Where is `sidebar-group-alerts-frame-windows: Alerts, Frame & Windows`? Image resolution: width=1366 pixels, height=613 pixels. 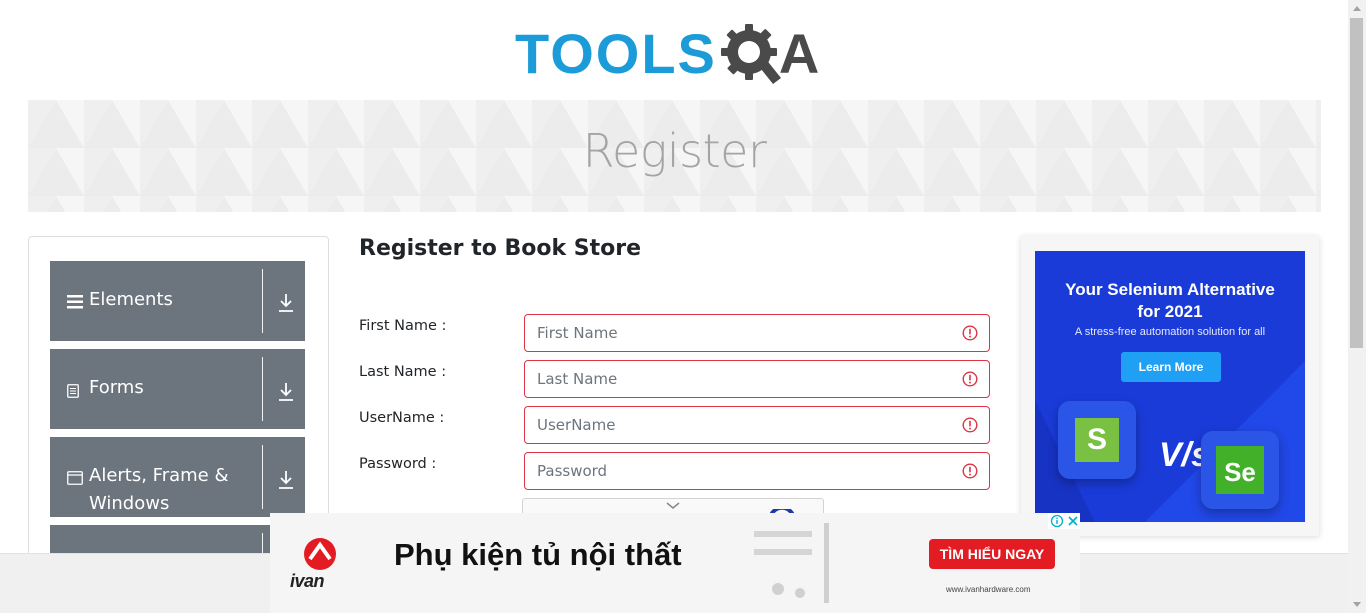
sidebar-group-alerts-frame-windows: Alerts, Frame & Windows is located at coordinates (177, 477).